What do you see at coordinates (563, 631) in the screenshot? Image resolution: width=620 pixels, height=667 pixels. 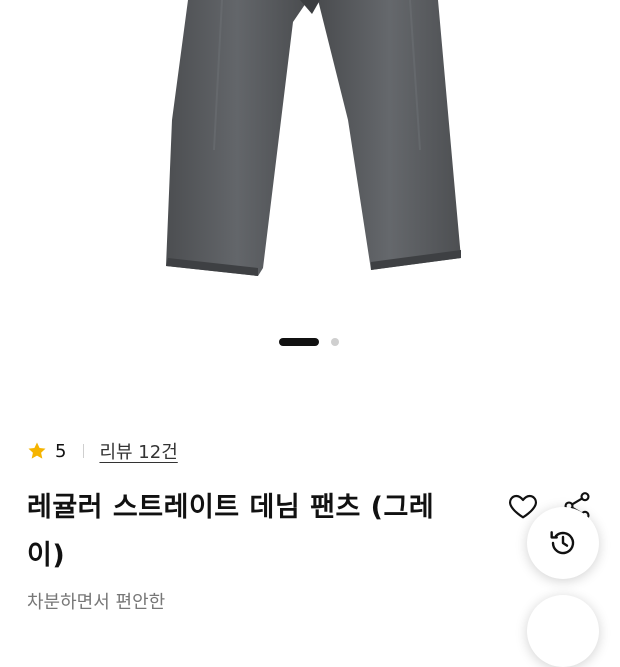 I see `floating-button` at bounding box center [563, 631].